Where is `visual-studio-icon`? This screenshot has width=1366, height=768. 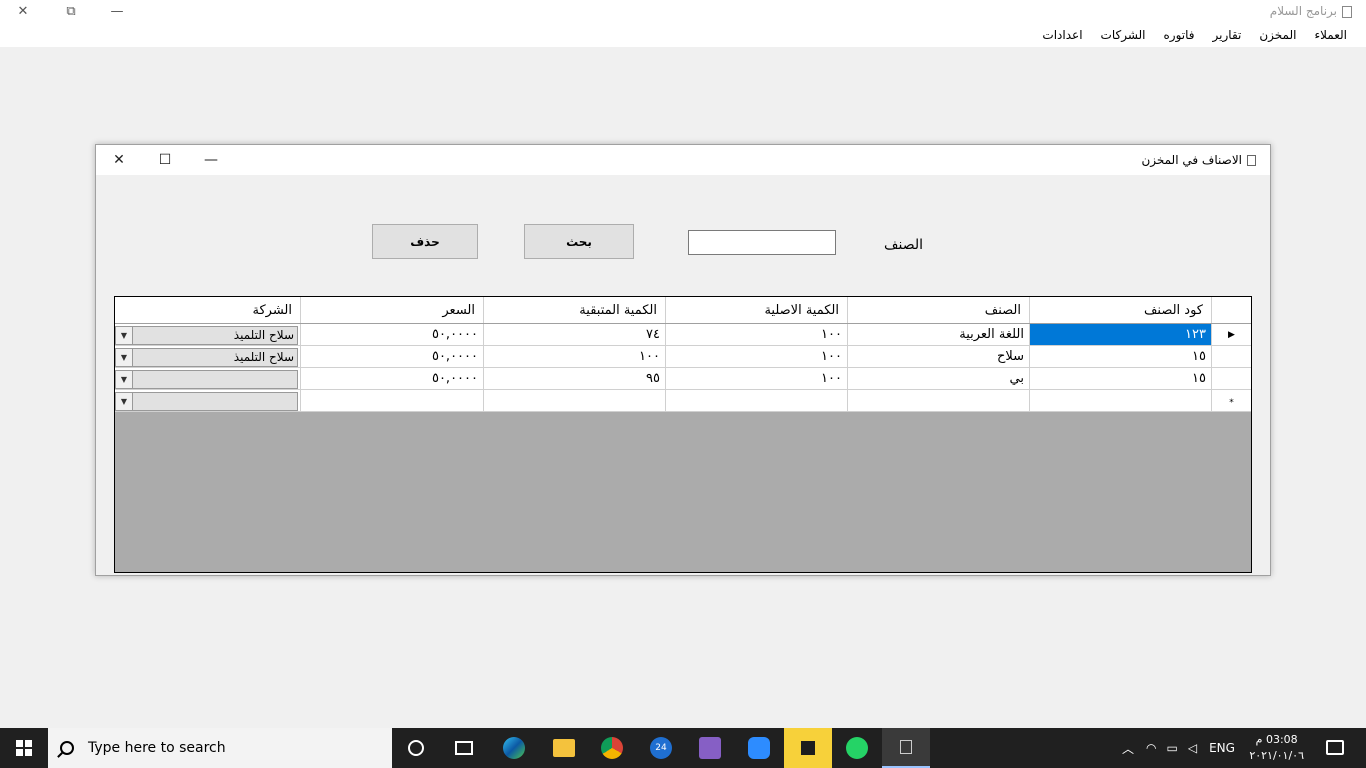 visual-studio-icon is located at coordinates (710, 748).